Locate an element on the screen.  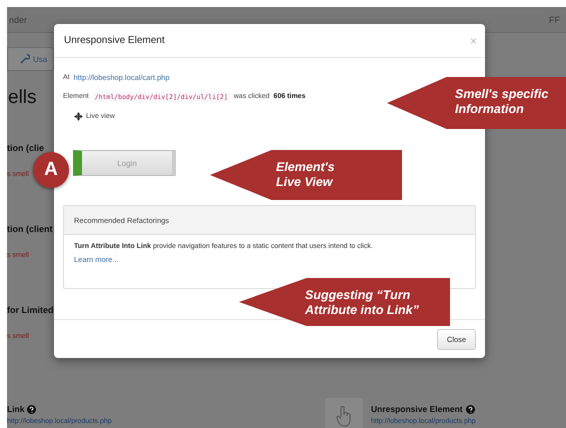
wrench-icon is located at coordinates (25, 59).